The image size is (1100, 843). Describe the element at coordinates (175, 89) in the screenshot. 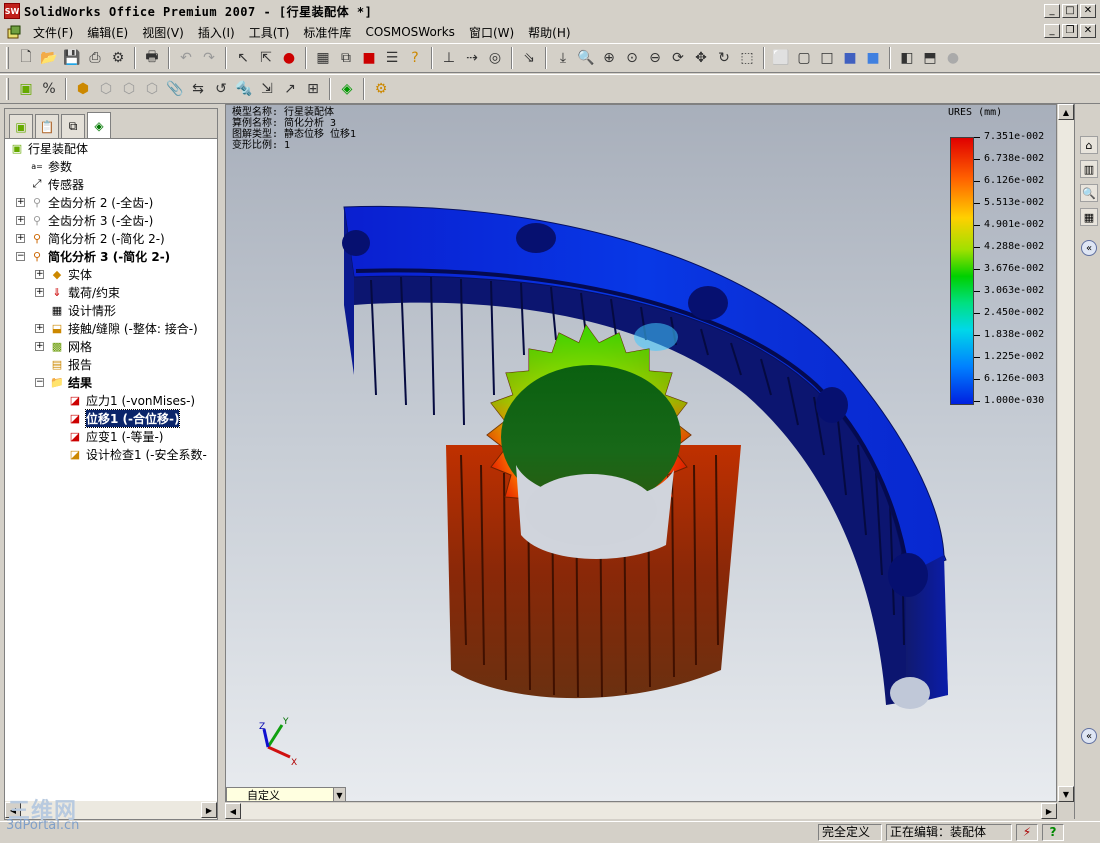

I see `mate-icon: 📎` at that location.